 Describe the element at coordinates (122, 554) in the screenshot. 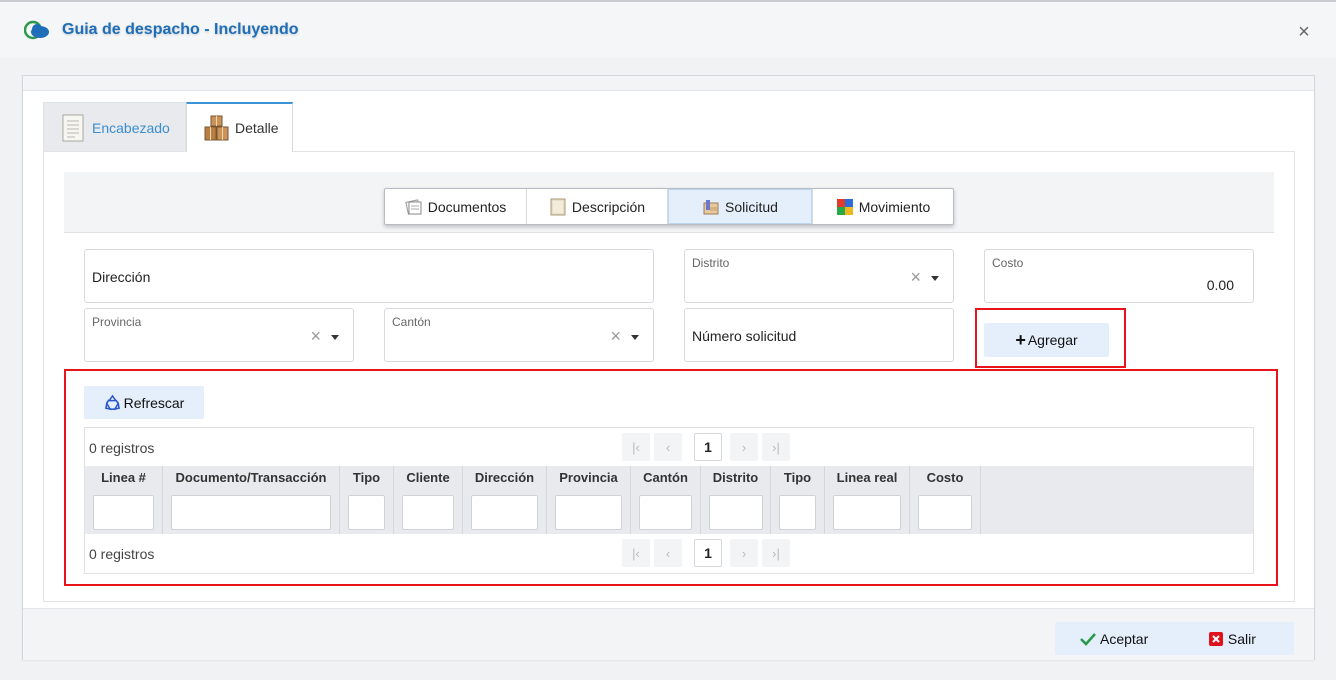

I see `record-count-bottom: 0 registros` at that location.